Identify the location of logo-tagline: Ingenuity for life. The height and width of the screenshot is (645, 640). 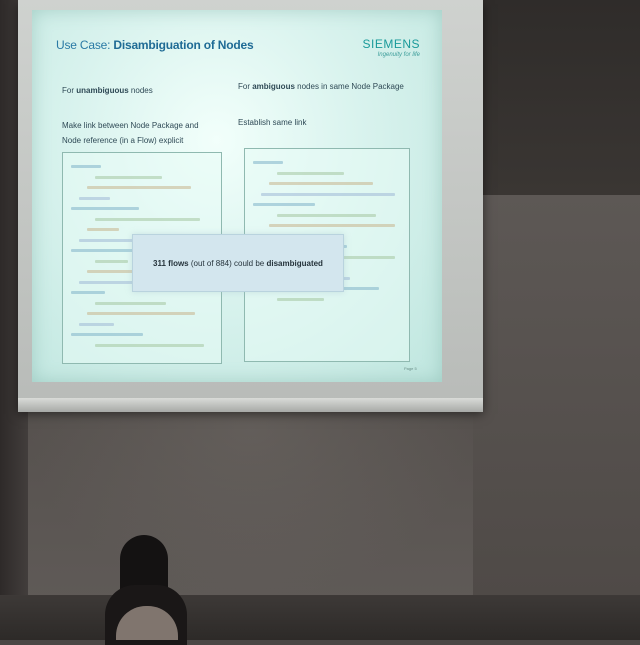
(398, 55).